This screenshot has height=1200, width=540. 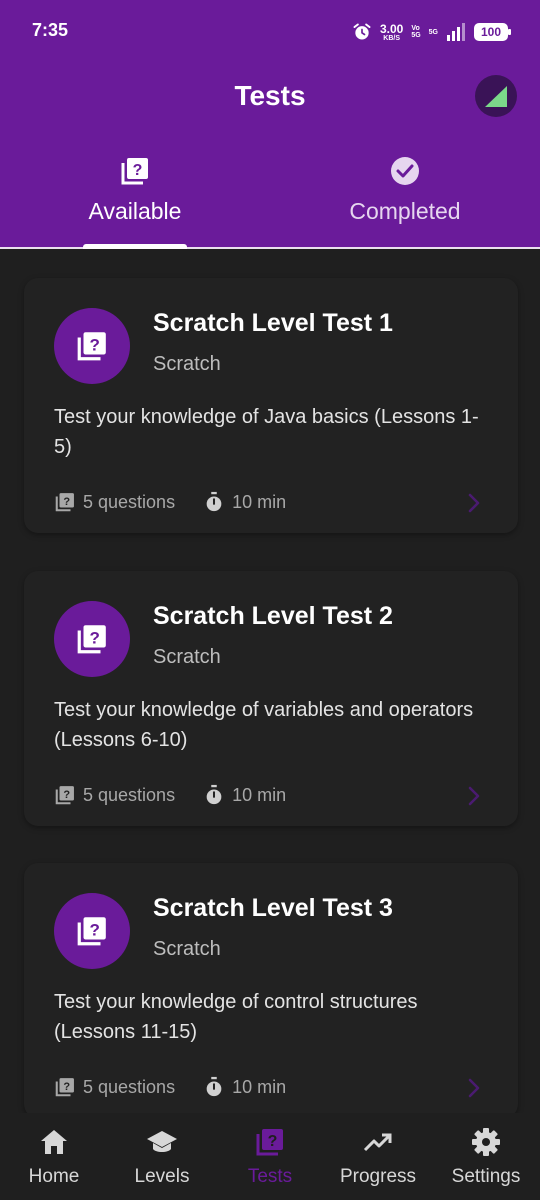 I want to click on test-title: Scratch Level Test 3, so click(x=273, y=908).